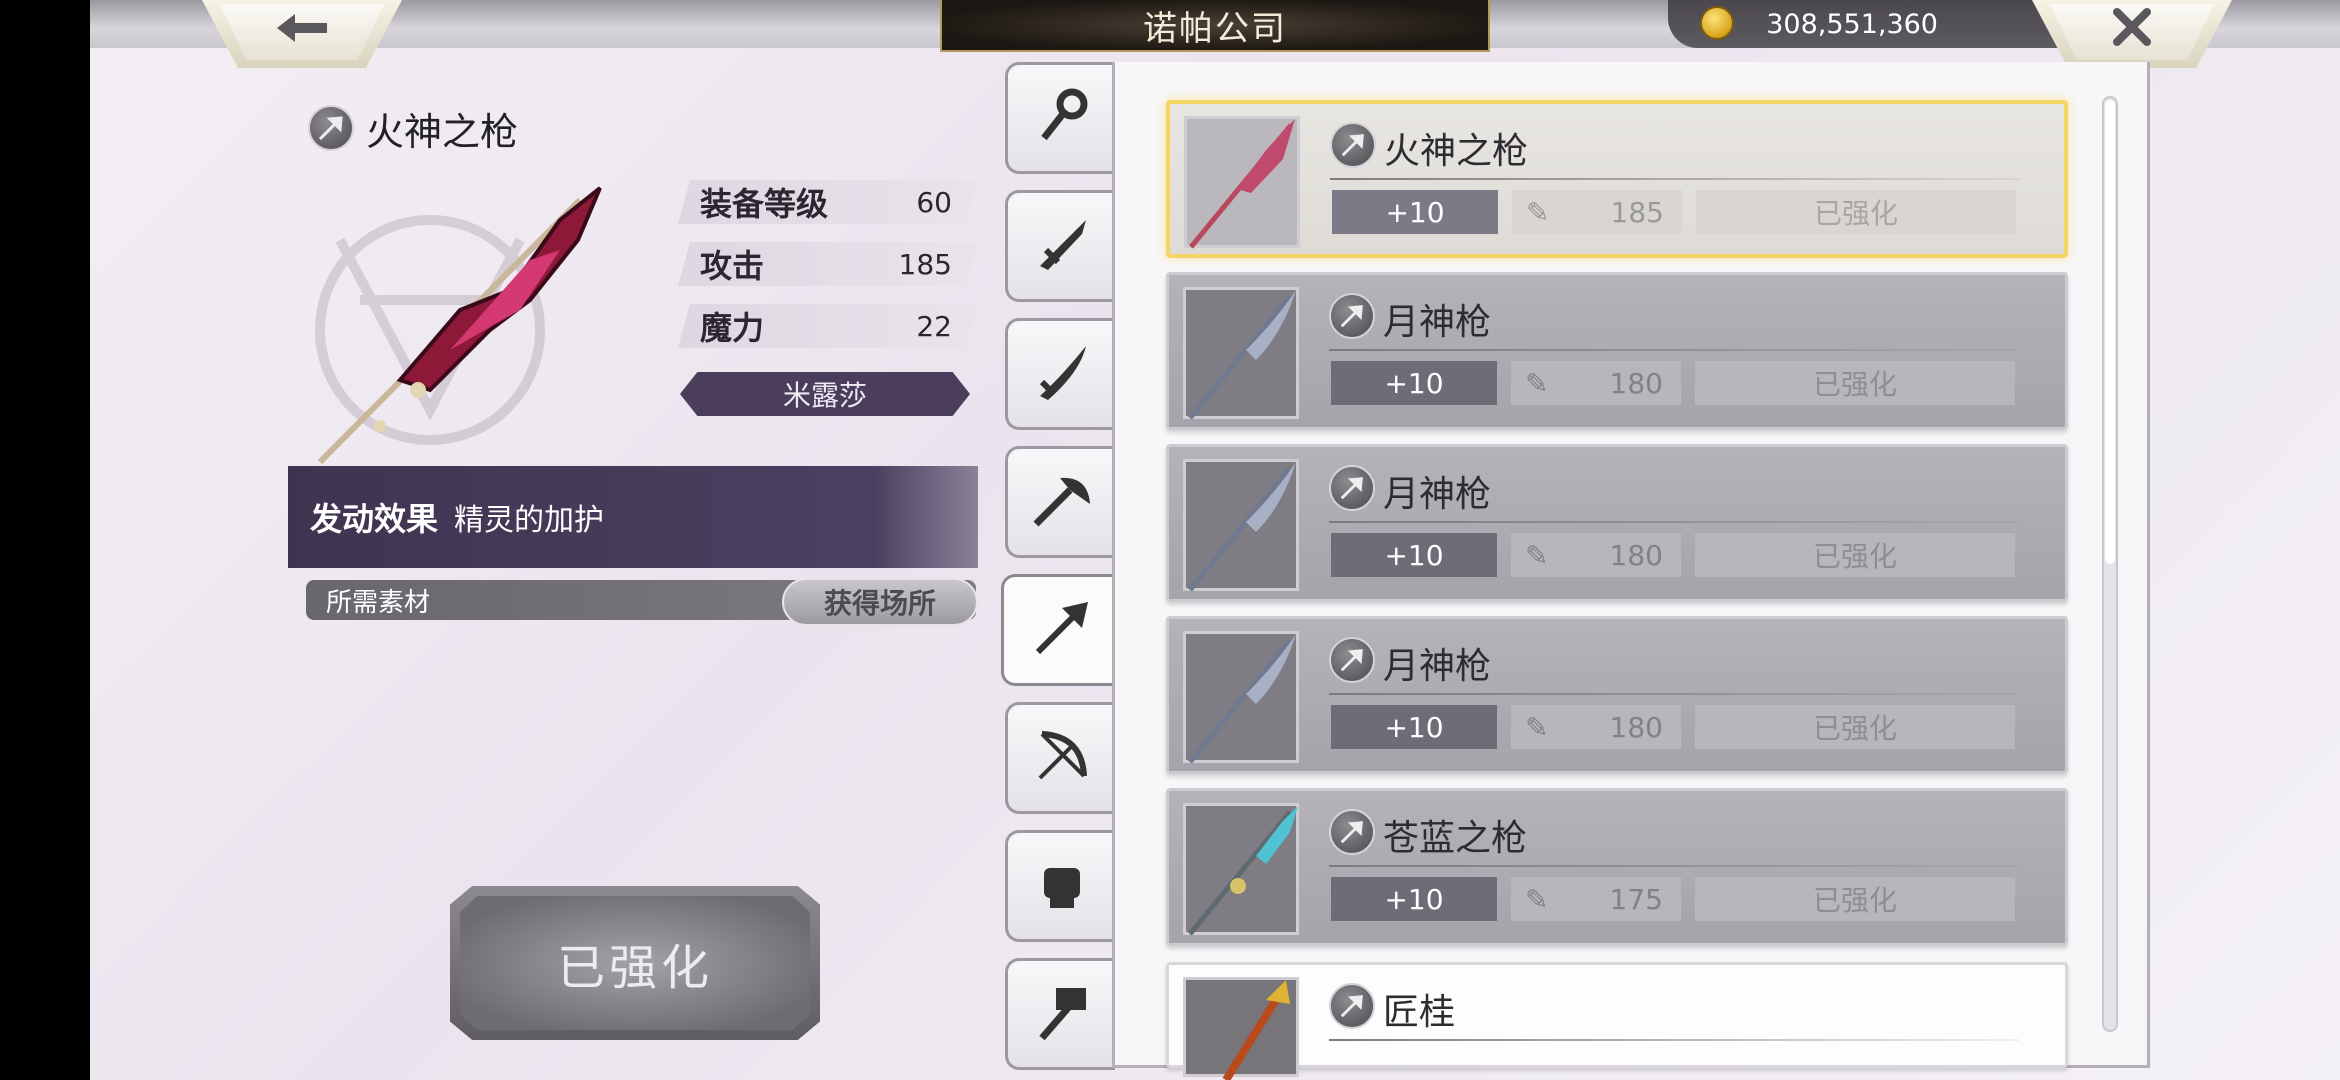  Describe the element at coordinates (1456, 151) in the screenshot. I see `item-name: 火神之枪` at that location.